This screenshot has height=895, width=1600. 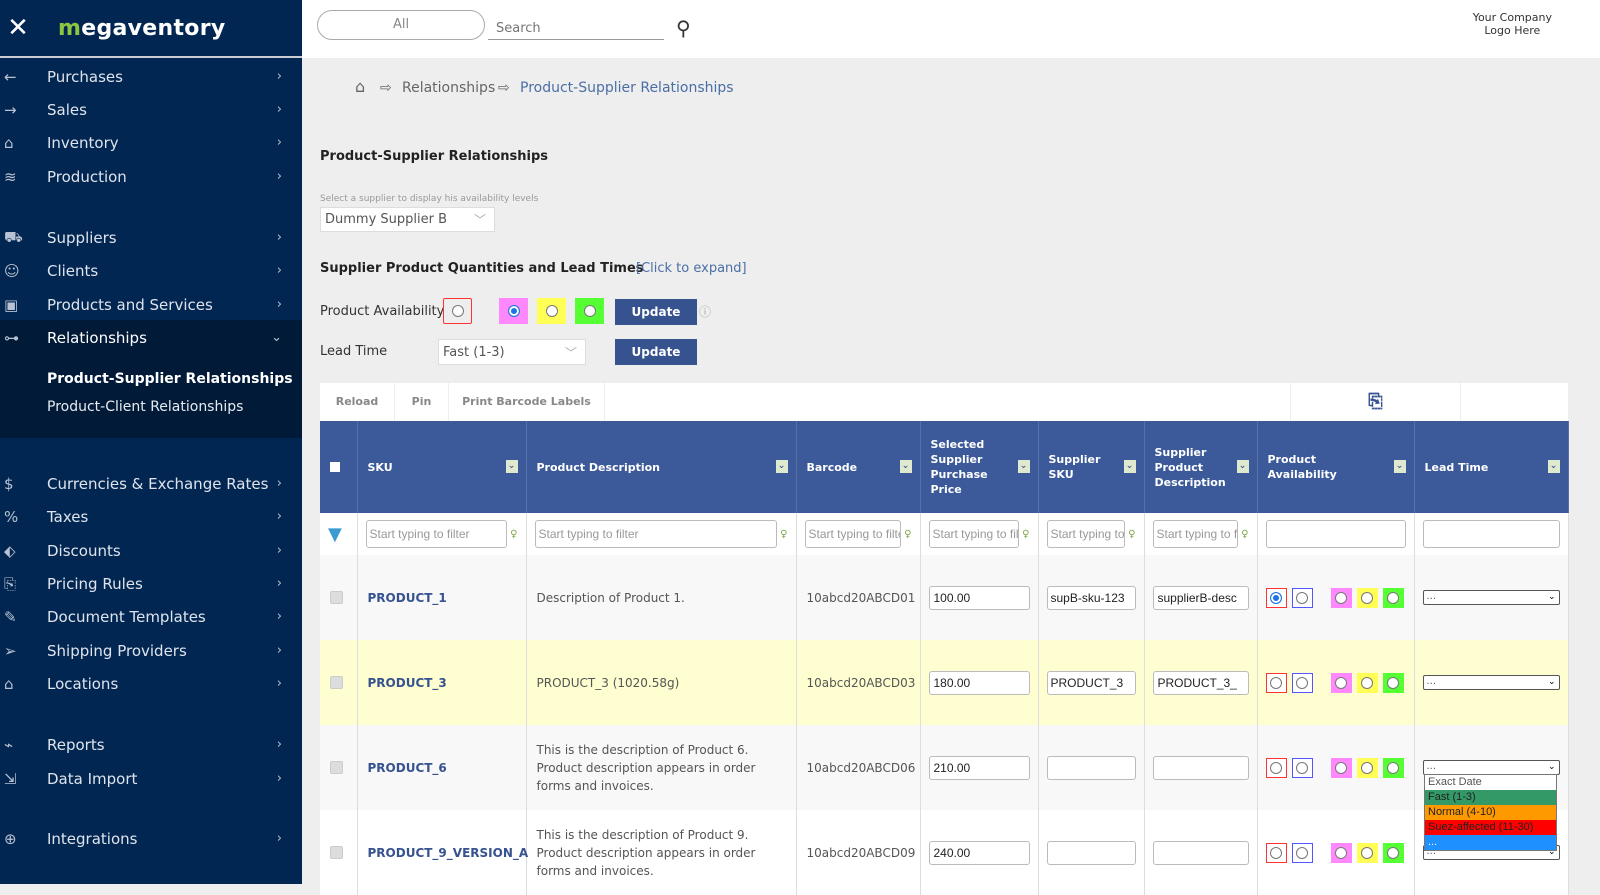 What do you see at coordinates (1491, 467) in the screenshot?
I see `column-header: Lead Time ⌄` at bounding box center [1491, 467].